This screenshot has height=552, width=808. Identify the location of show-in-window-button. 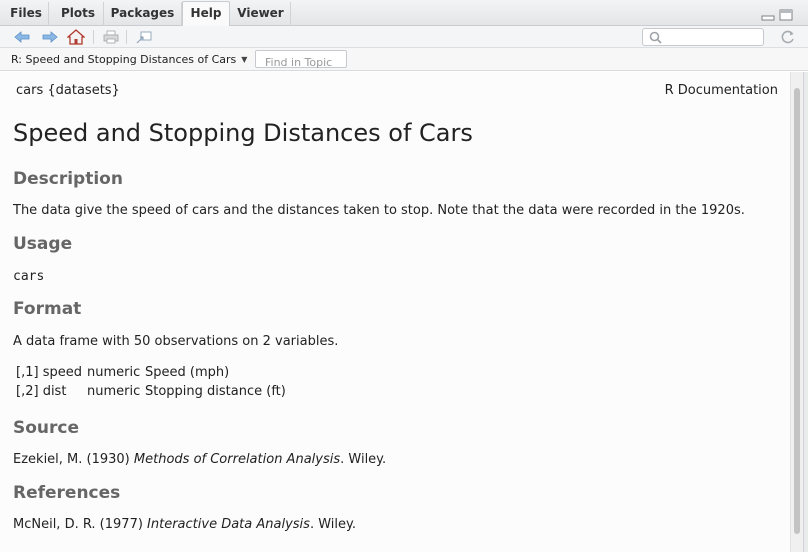
(144, 37).